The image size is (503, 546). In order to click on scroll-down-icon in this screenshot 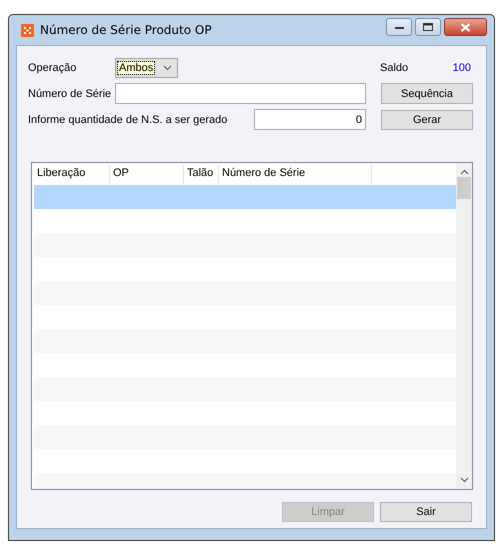, I will do `click(464, 480)`.